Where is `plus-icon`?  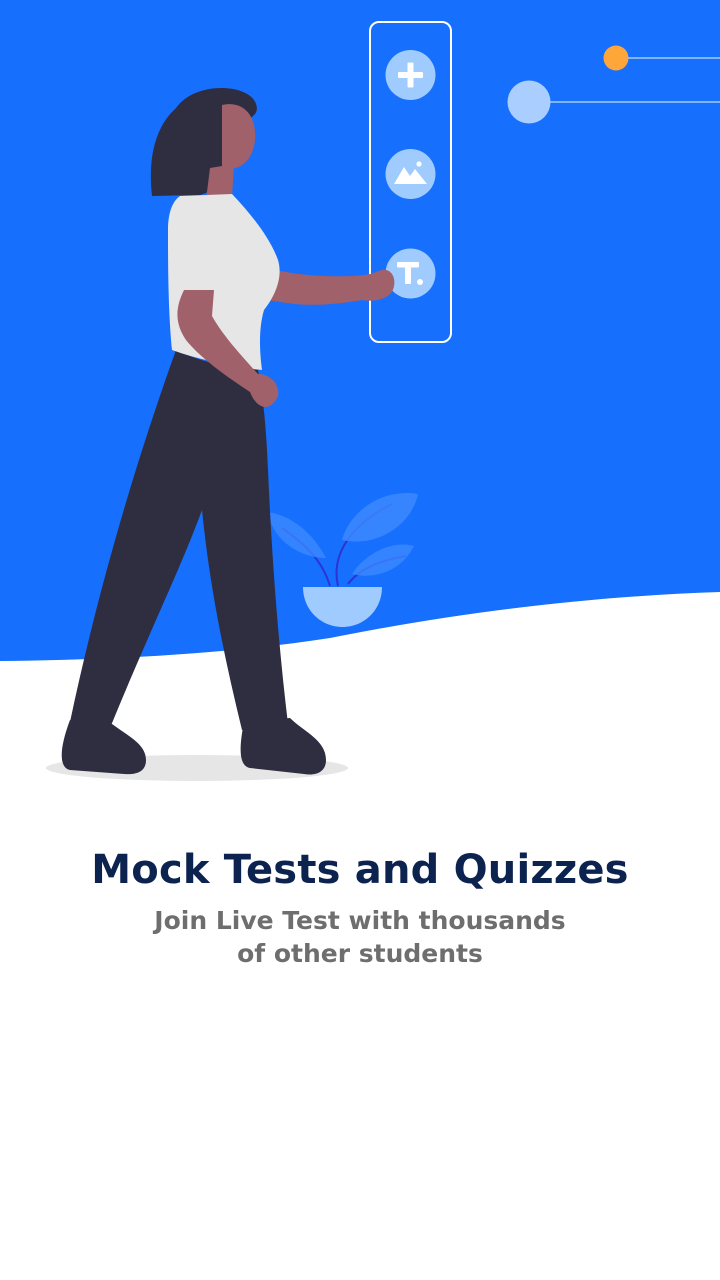 plus-icon is located at coordinates (410, 75).